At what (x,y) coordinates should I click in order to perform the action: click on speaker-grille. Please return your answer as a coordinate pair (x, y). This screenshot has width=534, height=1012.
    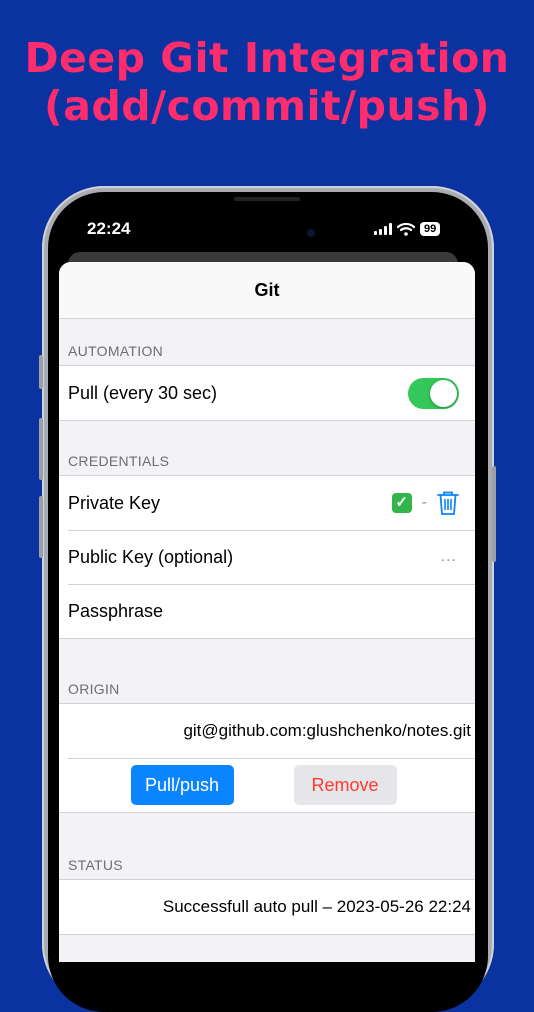
    Looking at the image, I should click on (267, 199).